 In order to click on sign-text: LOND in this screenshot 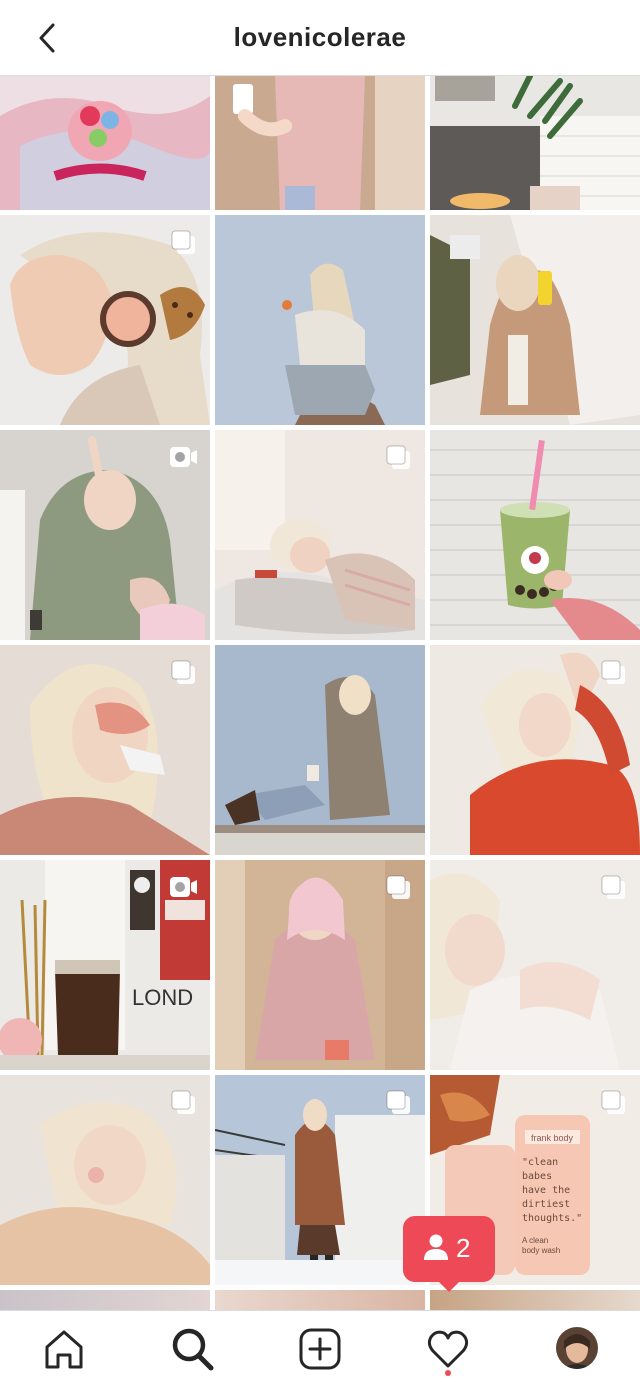, I will do `click(162, 997)`.